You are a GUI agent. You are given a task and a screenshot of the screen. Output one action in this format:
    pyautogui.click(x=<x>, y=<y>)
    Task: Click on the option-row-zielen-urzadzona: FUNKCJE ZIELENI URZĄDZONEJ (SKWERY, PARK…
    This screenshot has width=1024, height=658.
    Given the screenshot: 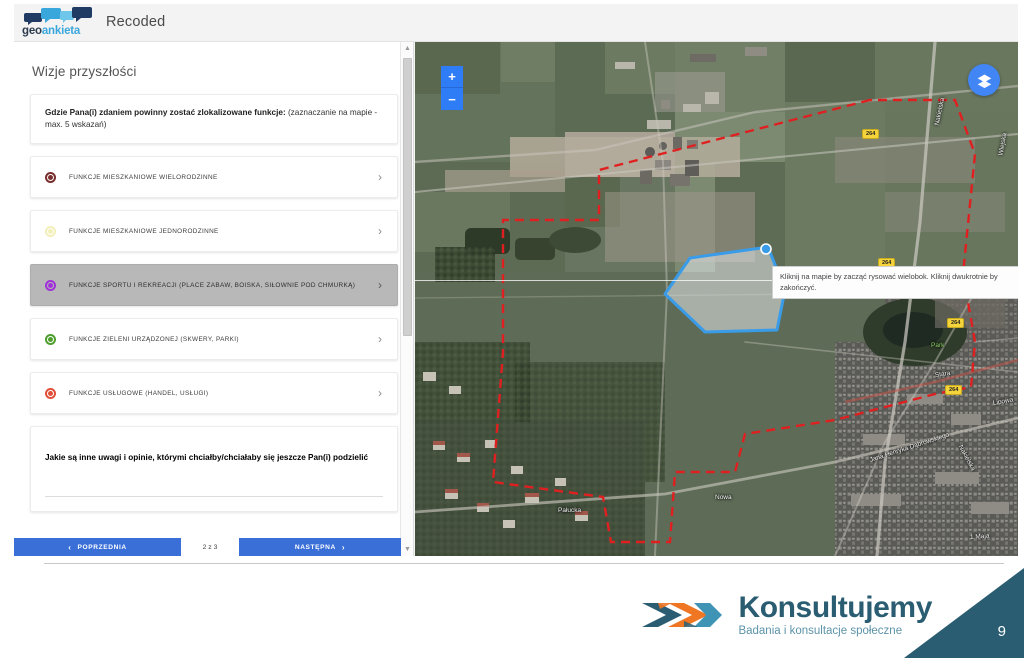 What is the action you would take?
    pyautogui.click(x=214, y=339)
    